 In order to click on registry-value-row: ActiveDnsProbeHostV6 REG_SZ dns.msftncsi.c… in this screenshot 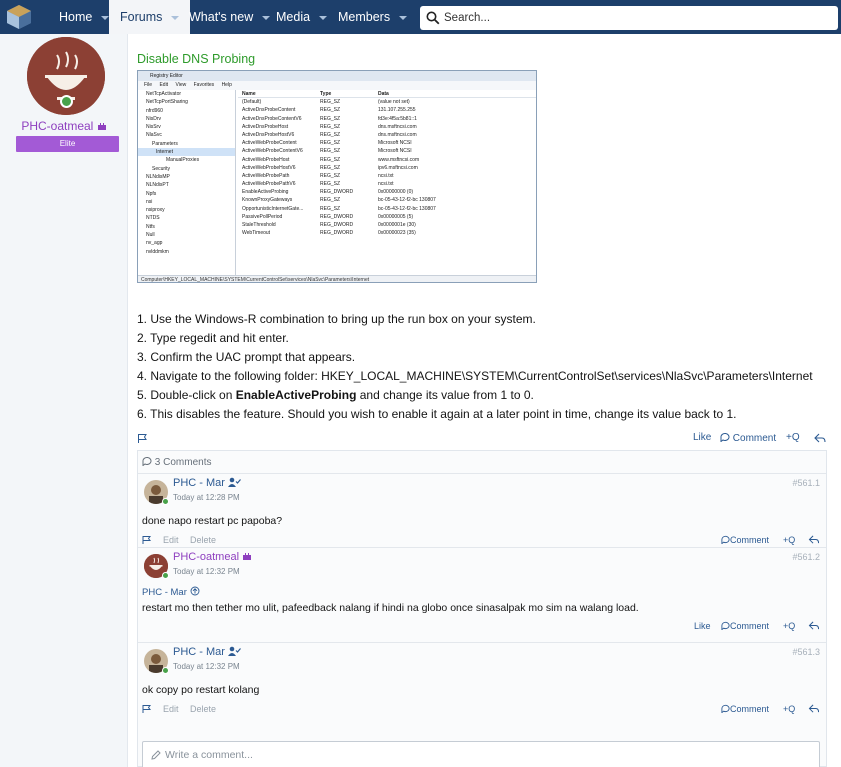, I will do `click(387, 135)`.